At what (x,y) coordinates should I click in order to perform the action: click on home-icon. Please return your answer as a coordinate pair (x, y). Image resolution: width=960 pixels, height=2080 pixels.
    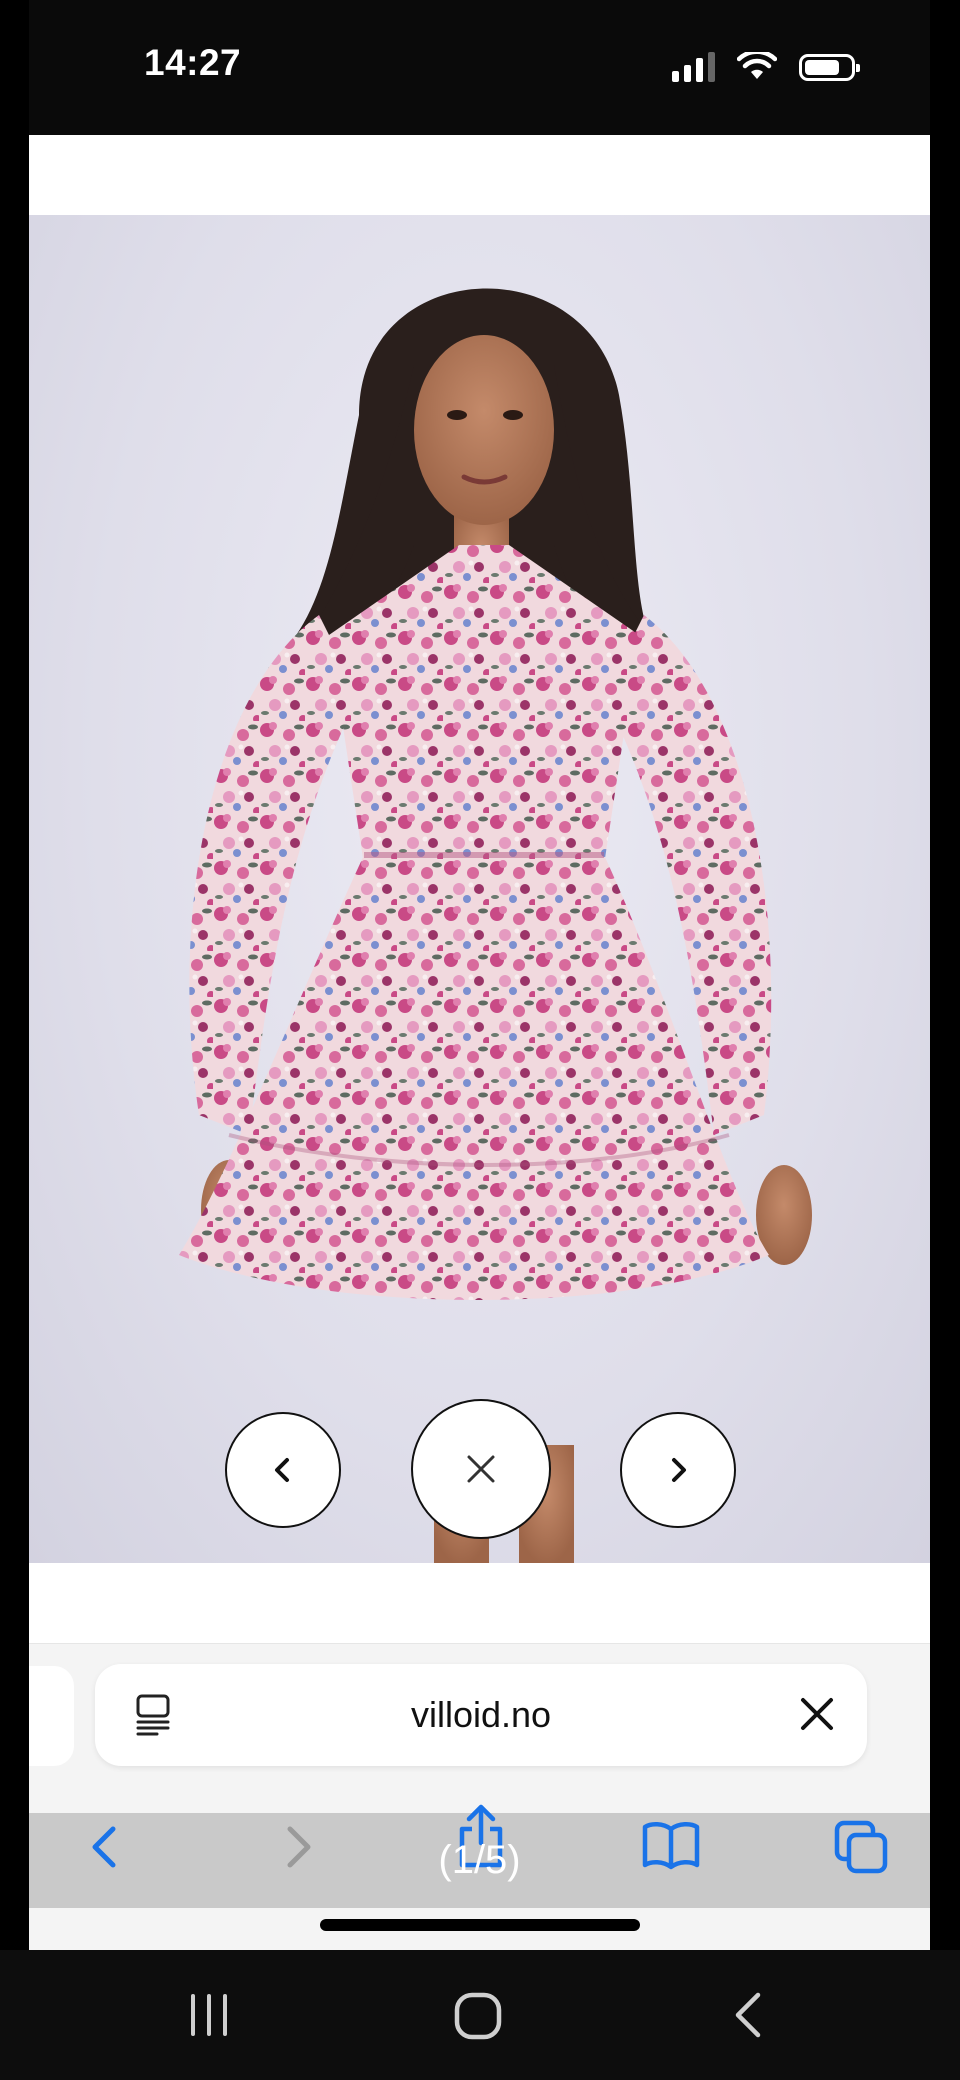
    Looking at the image, I should click on (478, 2016).